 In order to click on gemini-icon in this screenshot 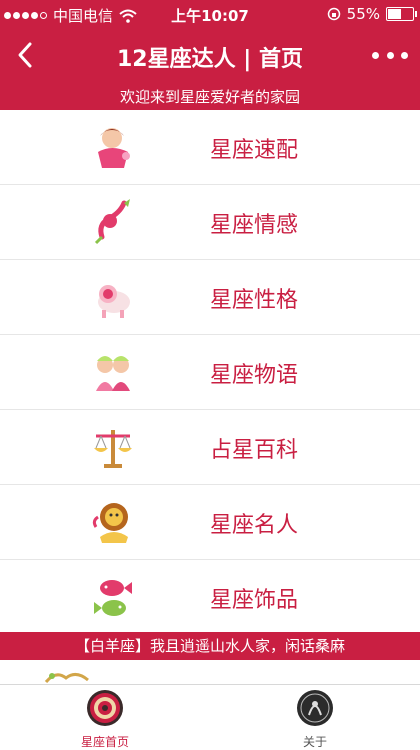, I will do `click(113, 373)`.